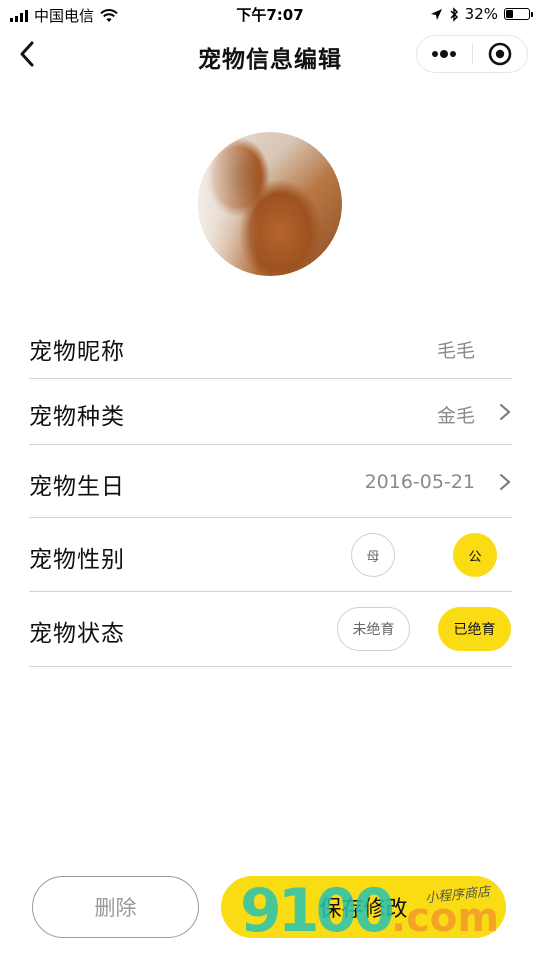 The width and height of the screenshot is (540, 960). I want to click on gender-label: 宠物性别, so click(77, 560).